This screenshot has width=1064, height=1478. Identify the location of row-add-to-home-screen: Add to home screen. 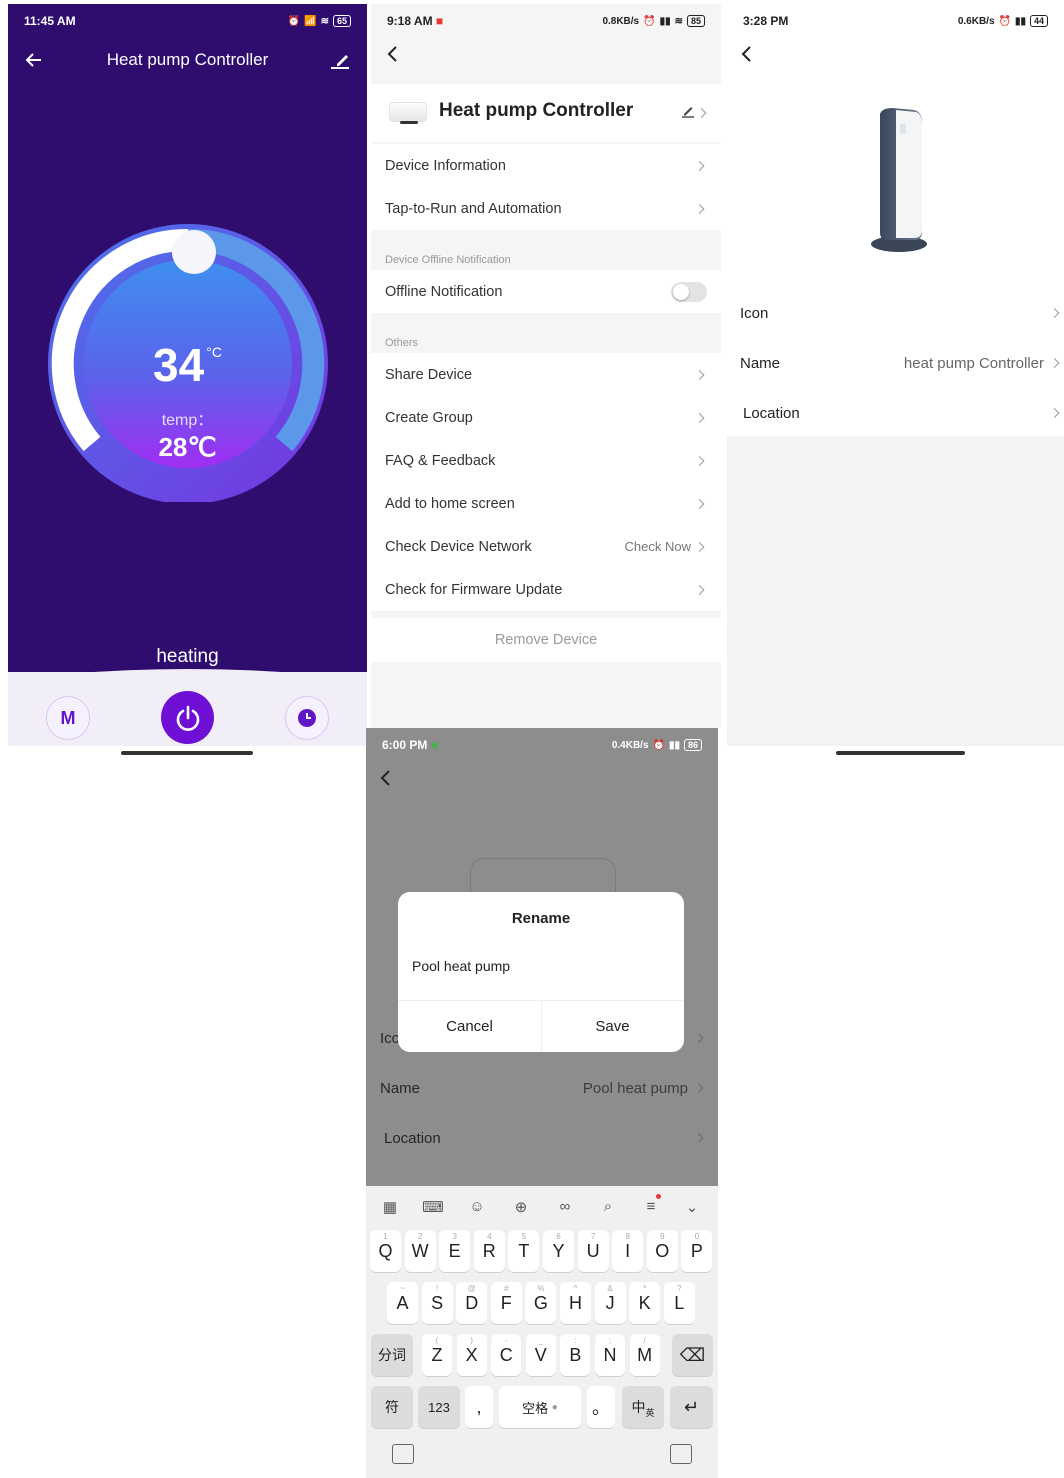
(546, 503).